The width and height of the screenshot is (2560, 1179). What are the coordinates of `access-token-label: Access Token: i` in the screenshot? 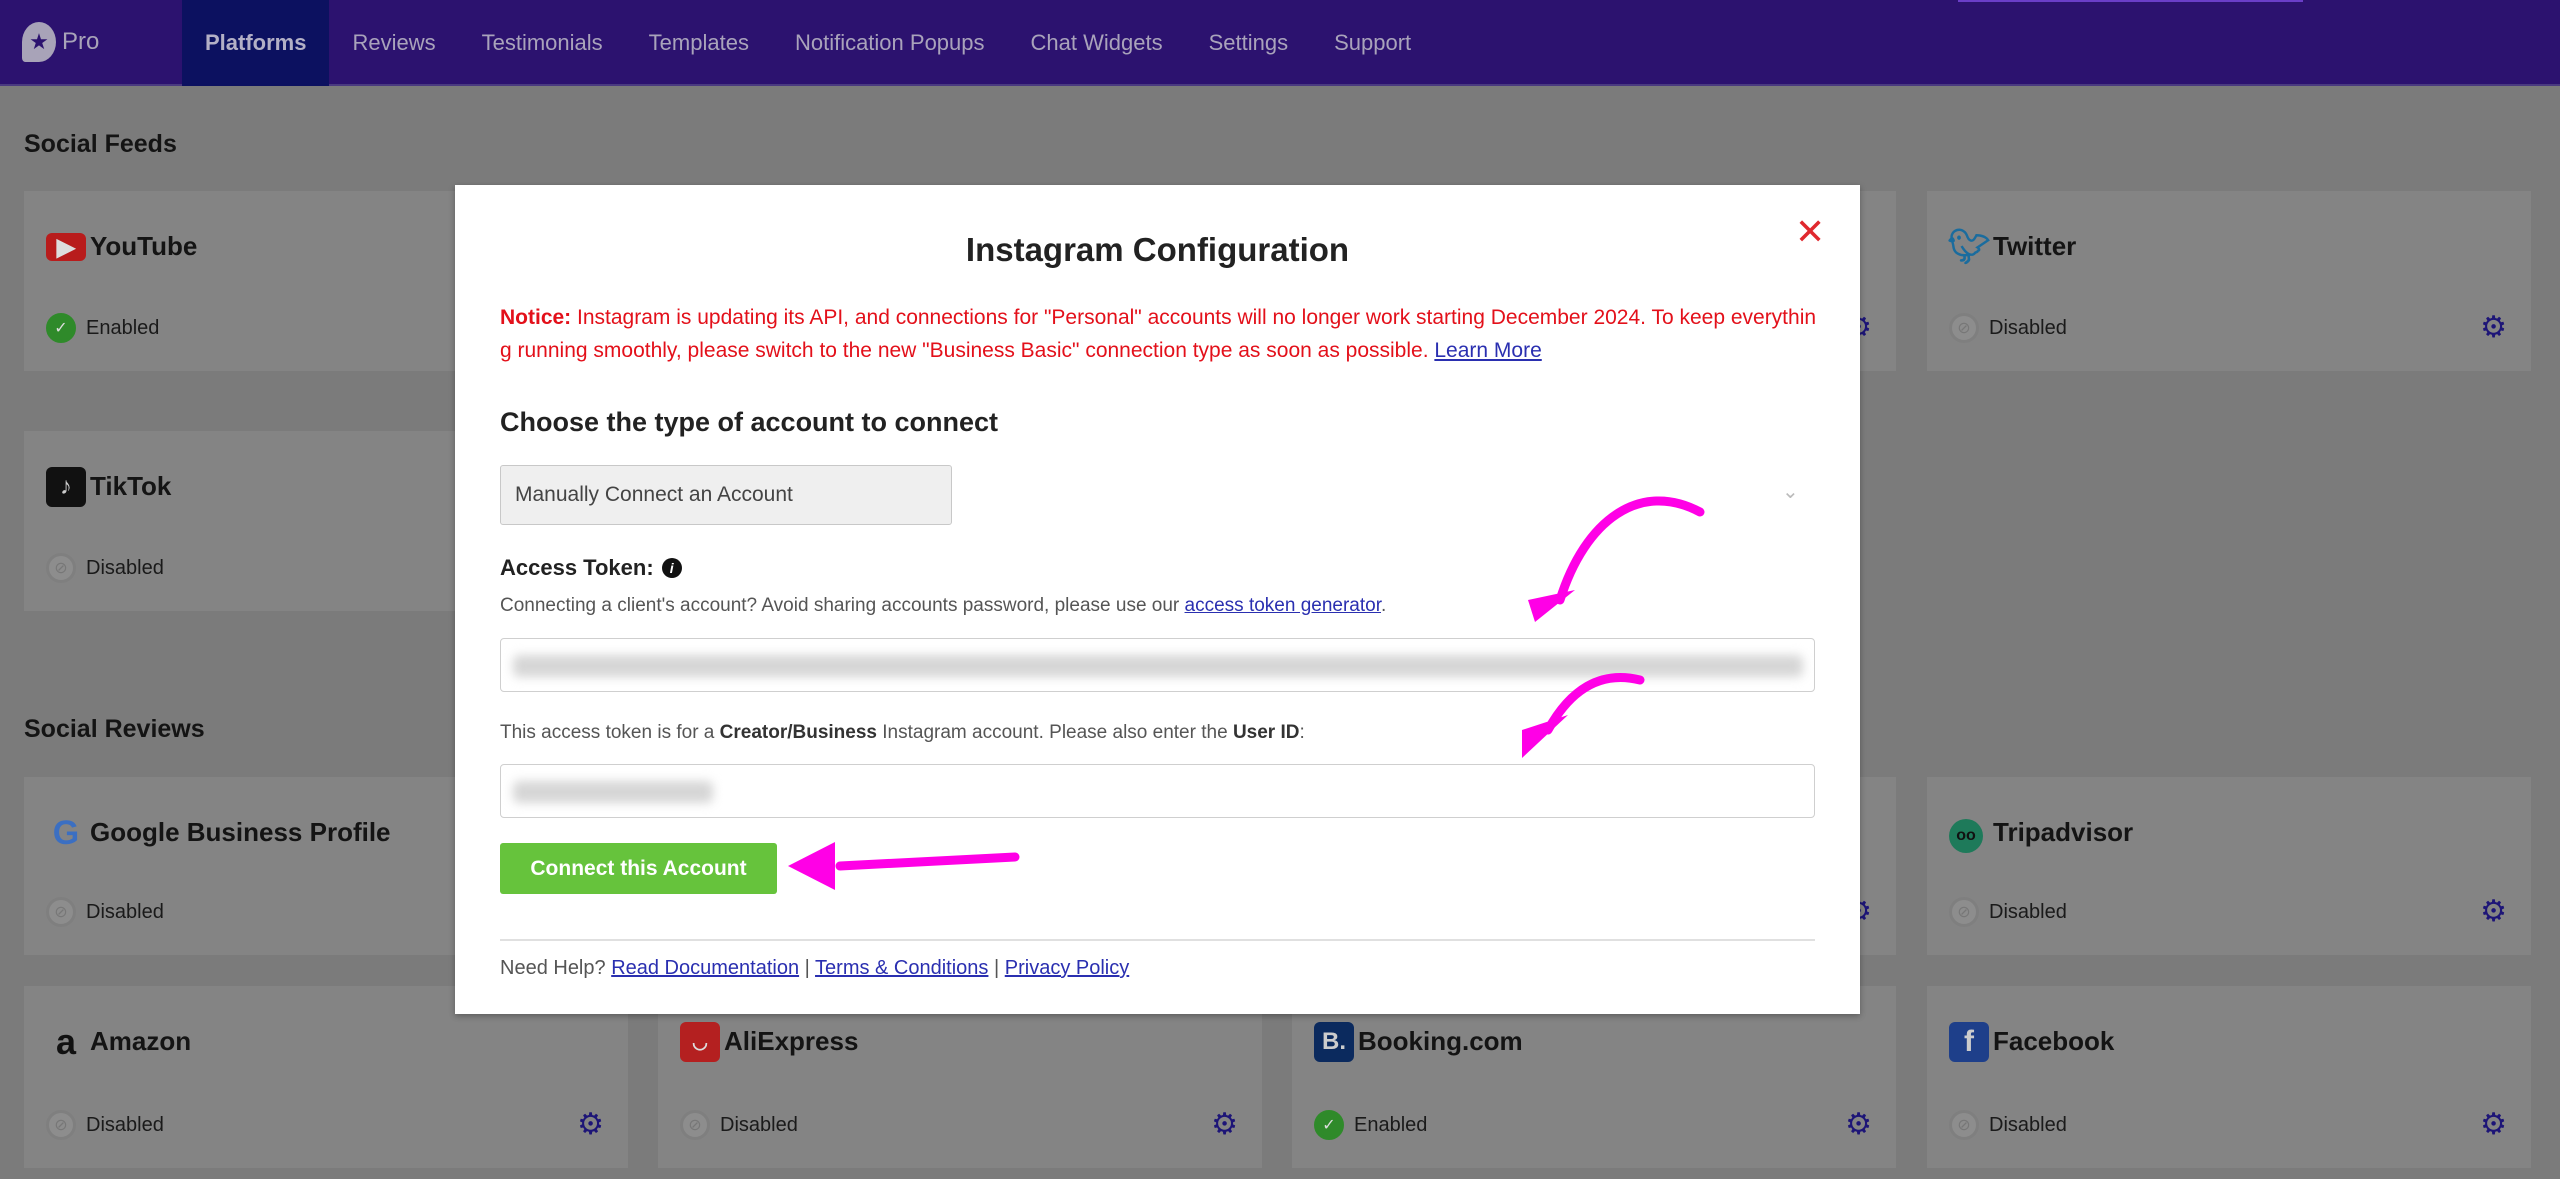 It's located at (591, 568).